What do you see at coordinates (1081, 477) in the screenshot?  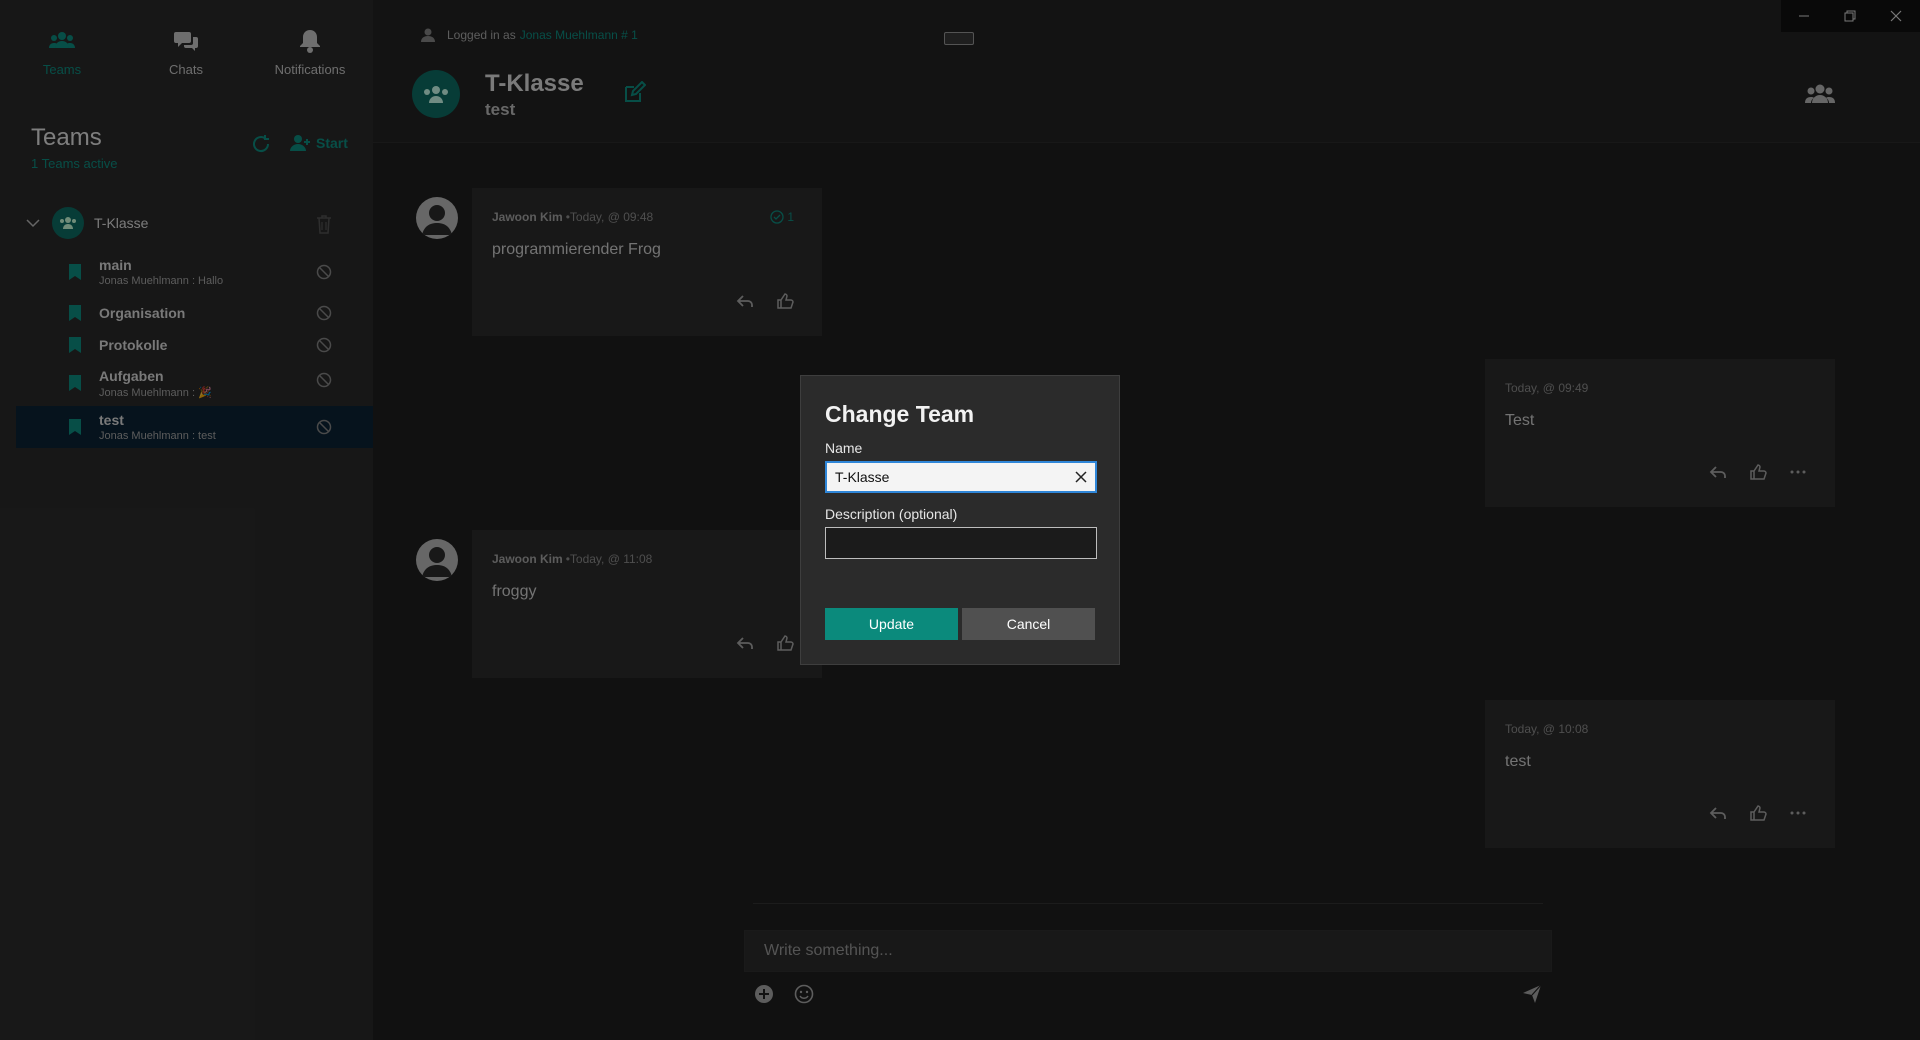 I see `clear-icon` at bounding box center [1081, 477].